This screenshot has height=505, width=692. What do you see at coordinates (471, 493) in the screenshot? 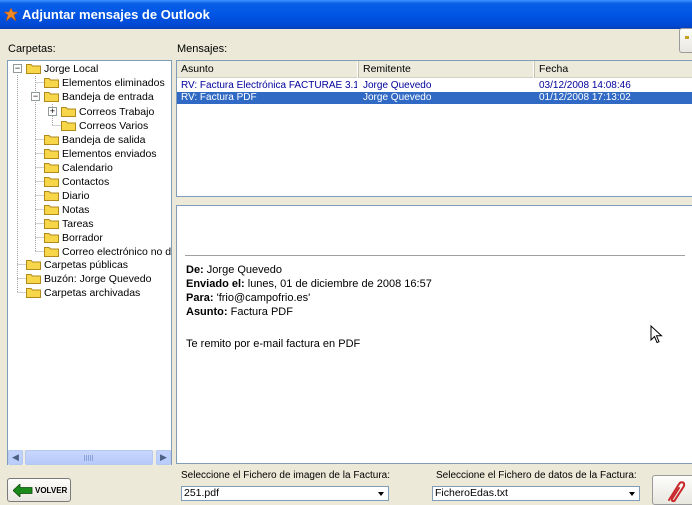
I see `data-file-value: FicheroEdas.txt` at bounding box center [471, 493].